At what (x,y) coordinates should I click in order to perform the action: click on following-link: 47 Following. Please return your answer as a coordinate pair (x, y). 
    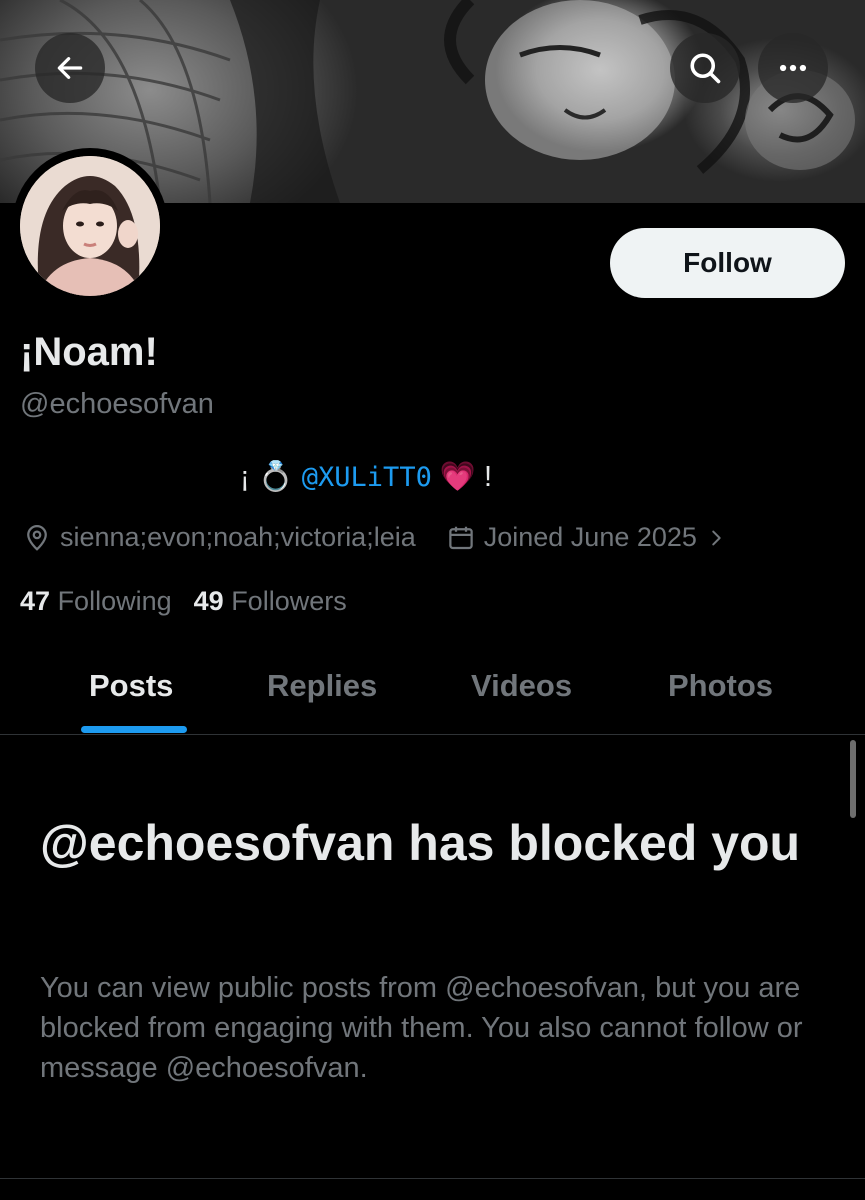
    Looking at the image, I should click on (96, 601).